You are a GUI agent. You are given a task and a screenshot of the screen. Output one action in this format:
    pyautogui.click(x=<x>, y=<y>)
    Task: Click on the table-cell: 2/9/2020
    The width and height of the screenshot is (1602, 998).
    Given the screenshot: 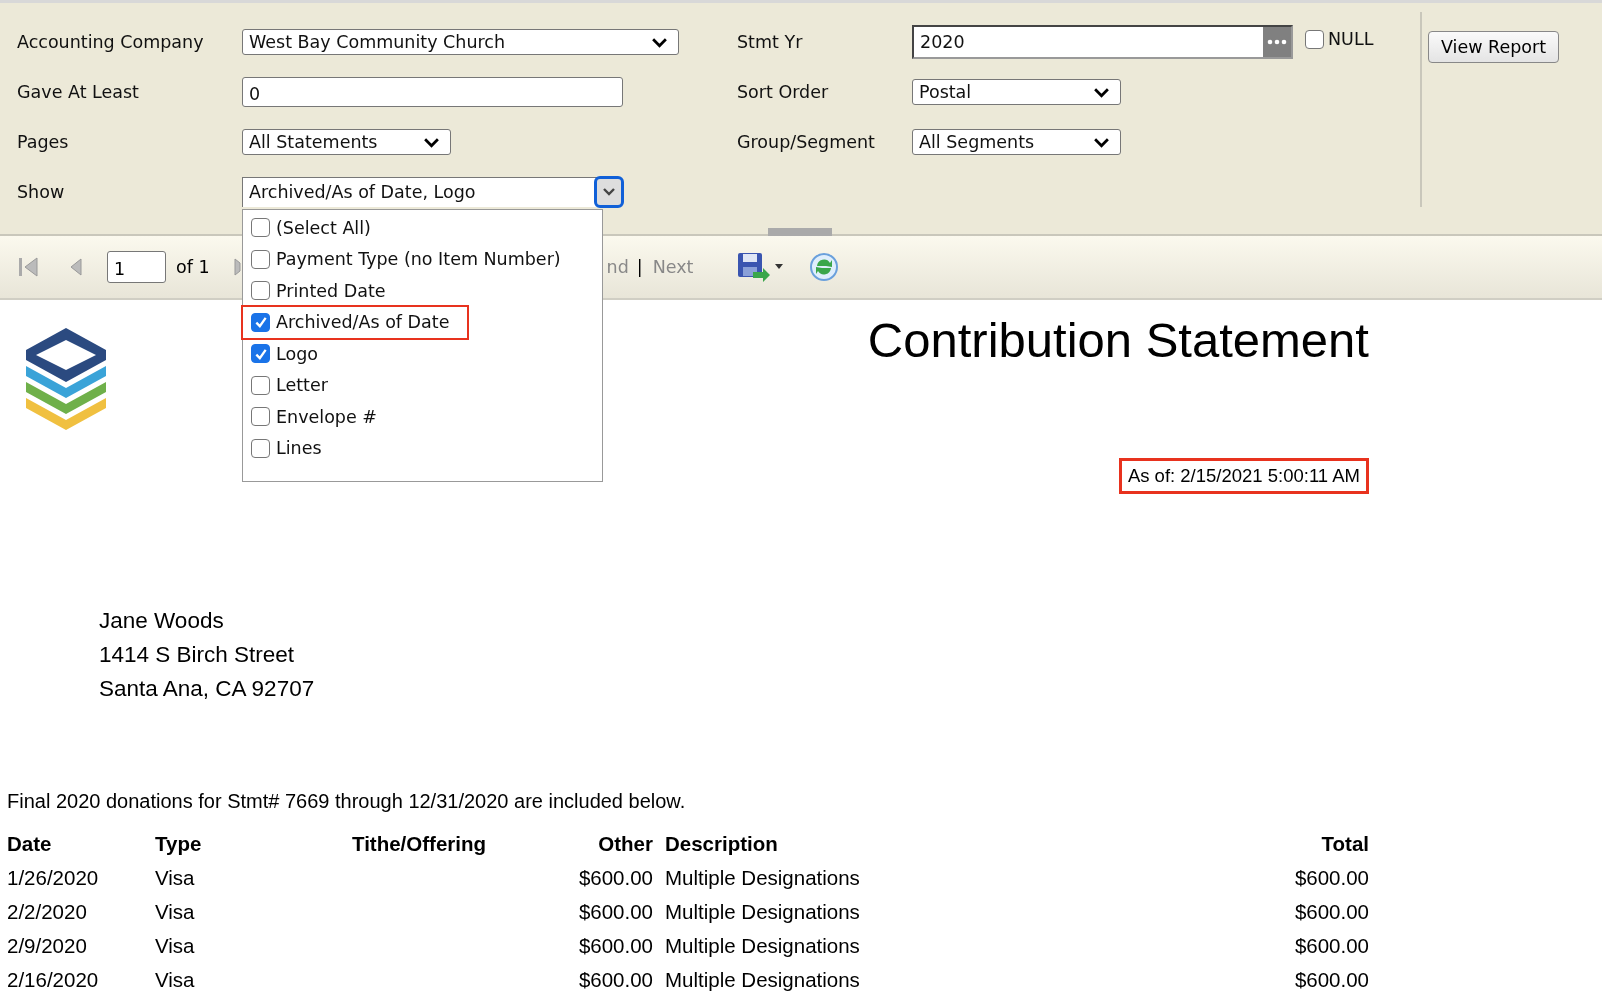 What is the action you would take?
    pyautogui.click(x=47, y=945)
    